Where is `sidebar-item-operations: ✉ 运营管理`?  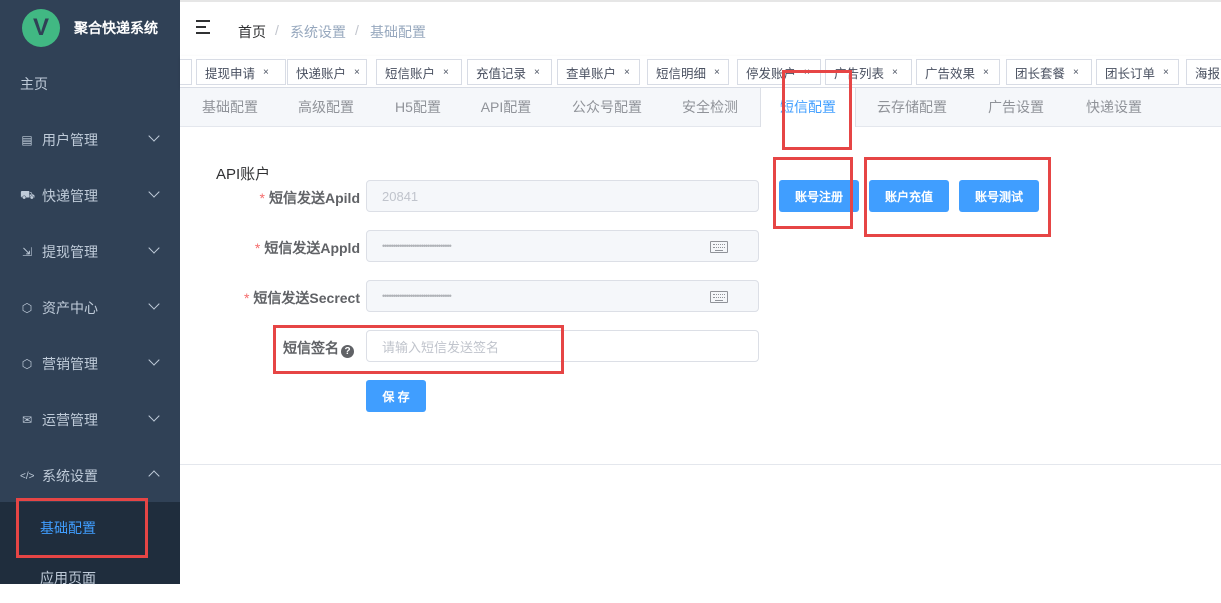
sidebar-item-operations: ✉ 运营管理 is located at coordinates (90, 420).